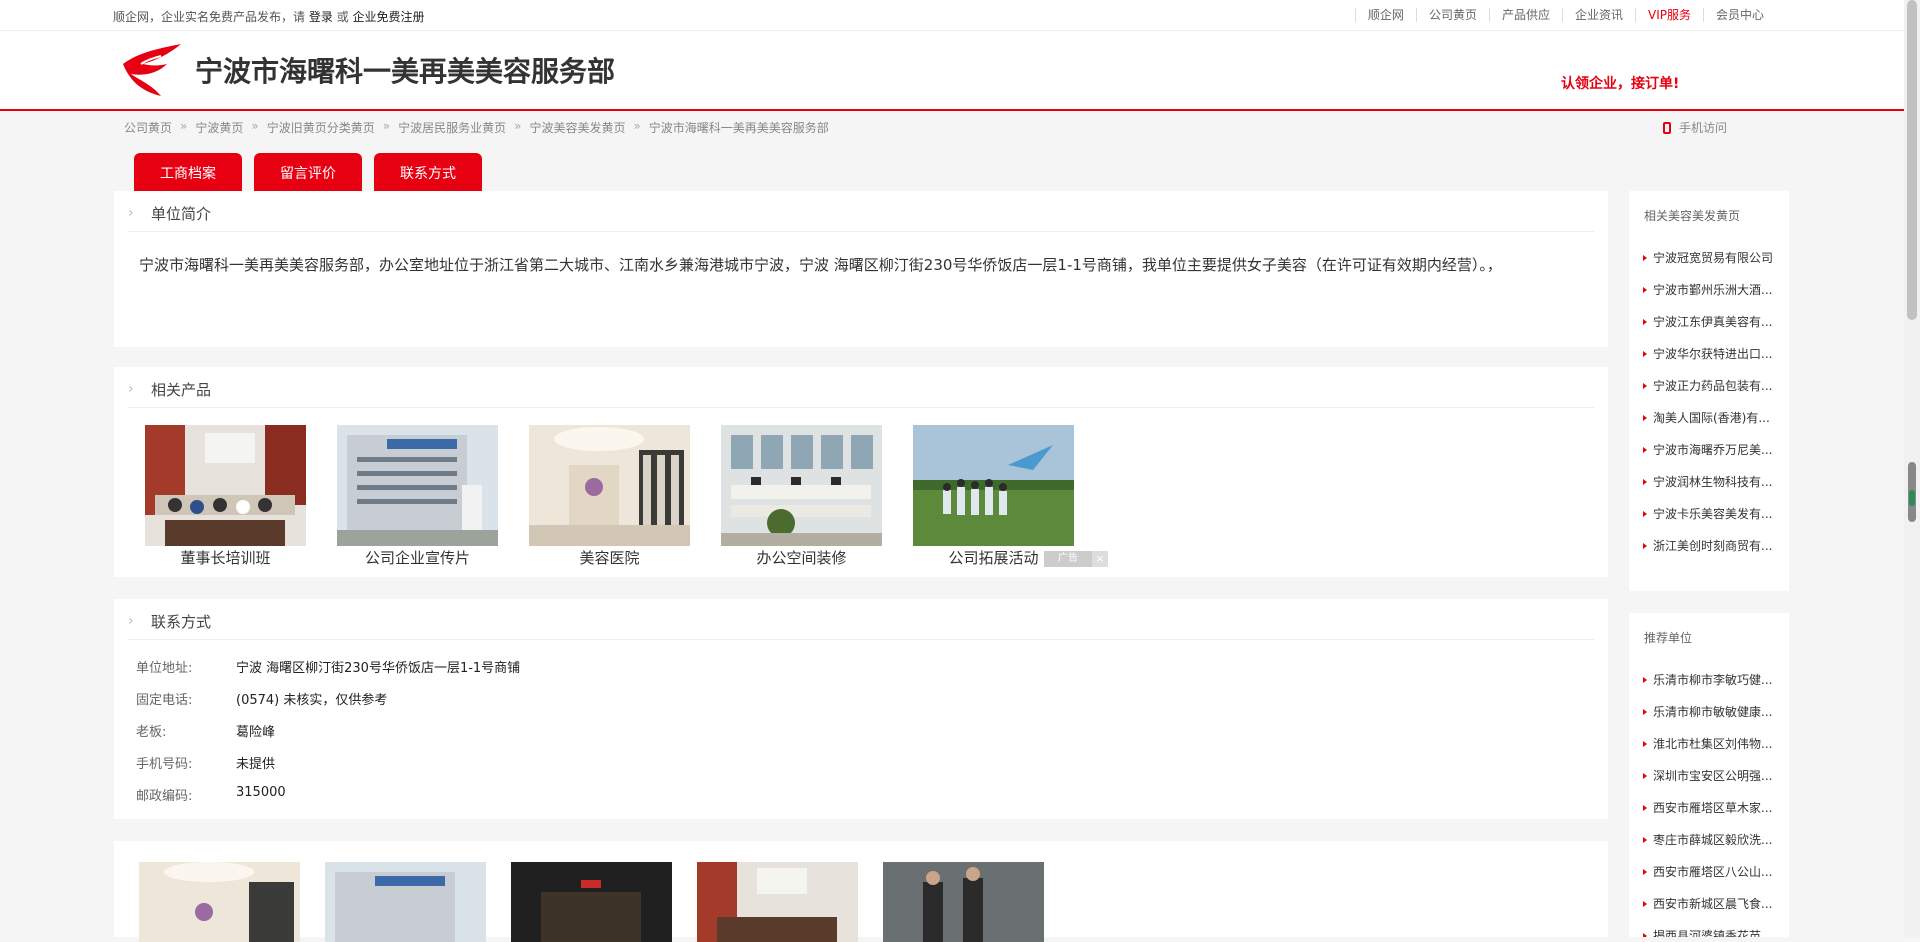  What do you see at coordinates (1385, 15) in the screenshot?
I see `nav-shunqi: 顺企网` at bounding box center [1385, 15].